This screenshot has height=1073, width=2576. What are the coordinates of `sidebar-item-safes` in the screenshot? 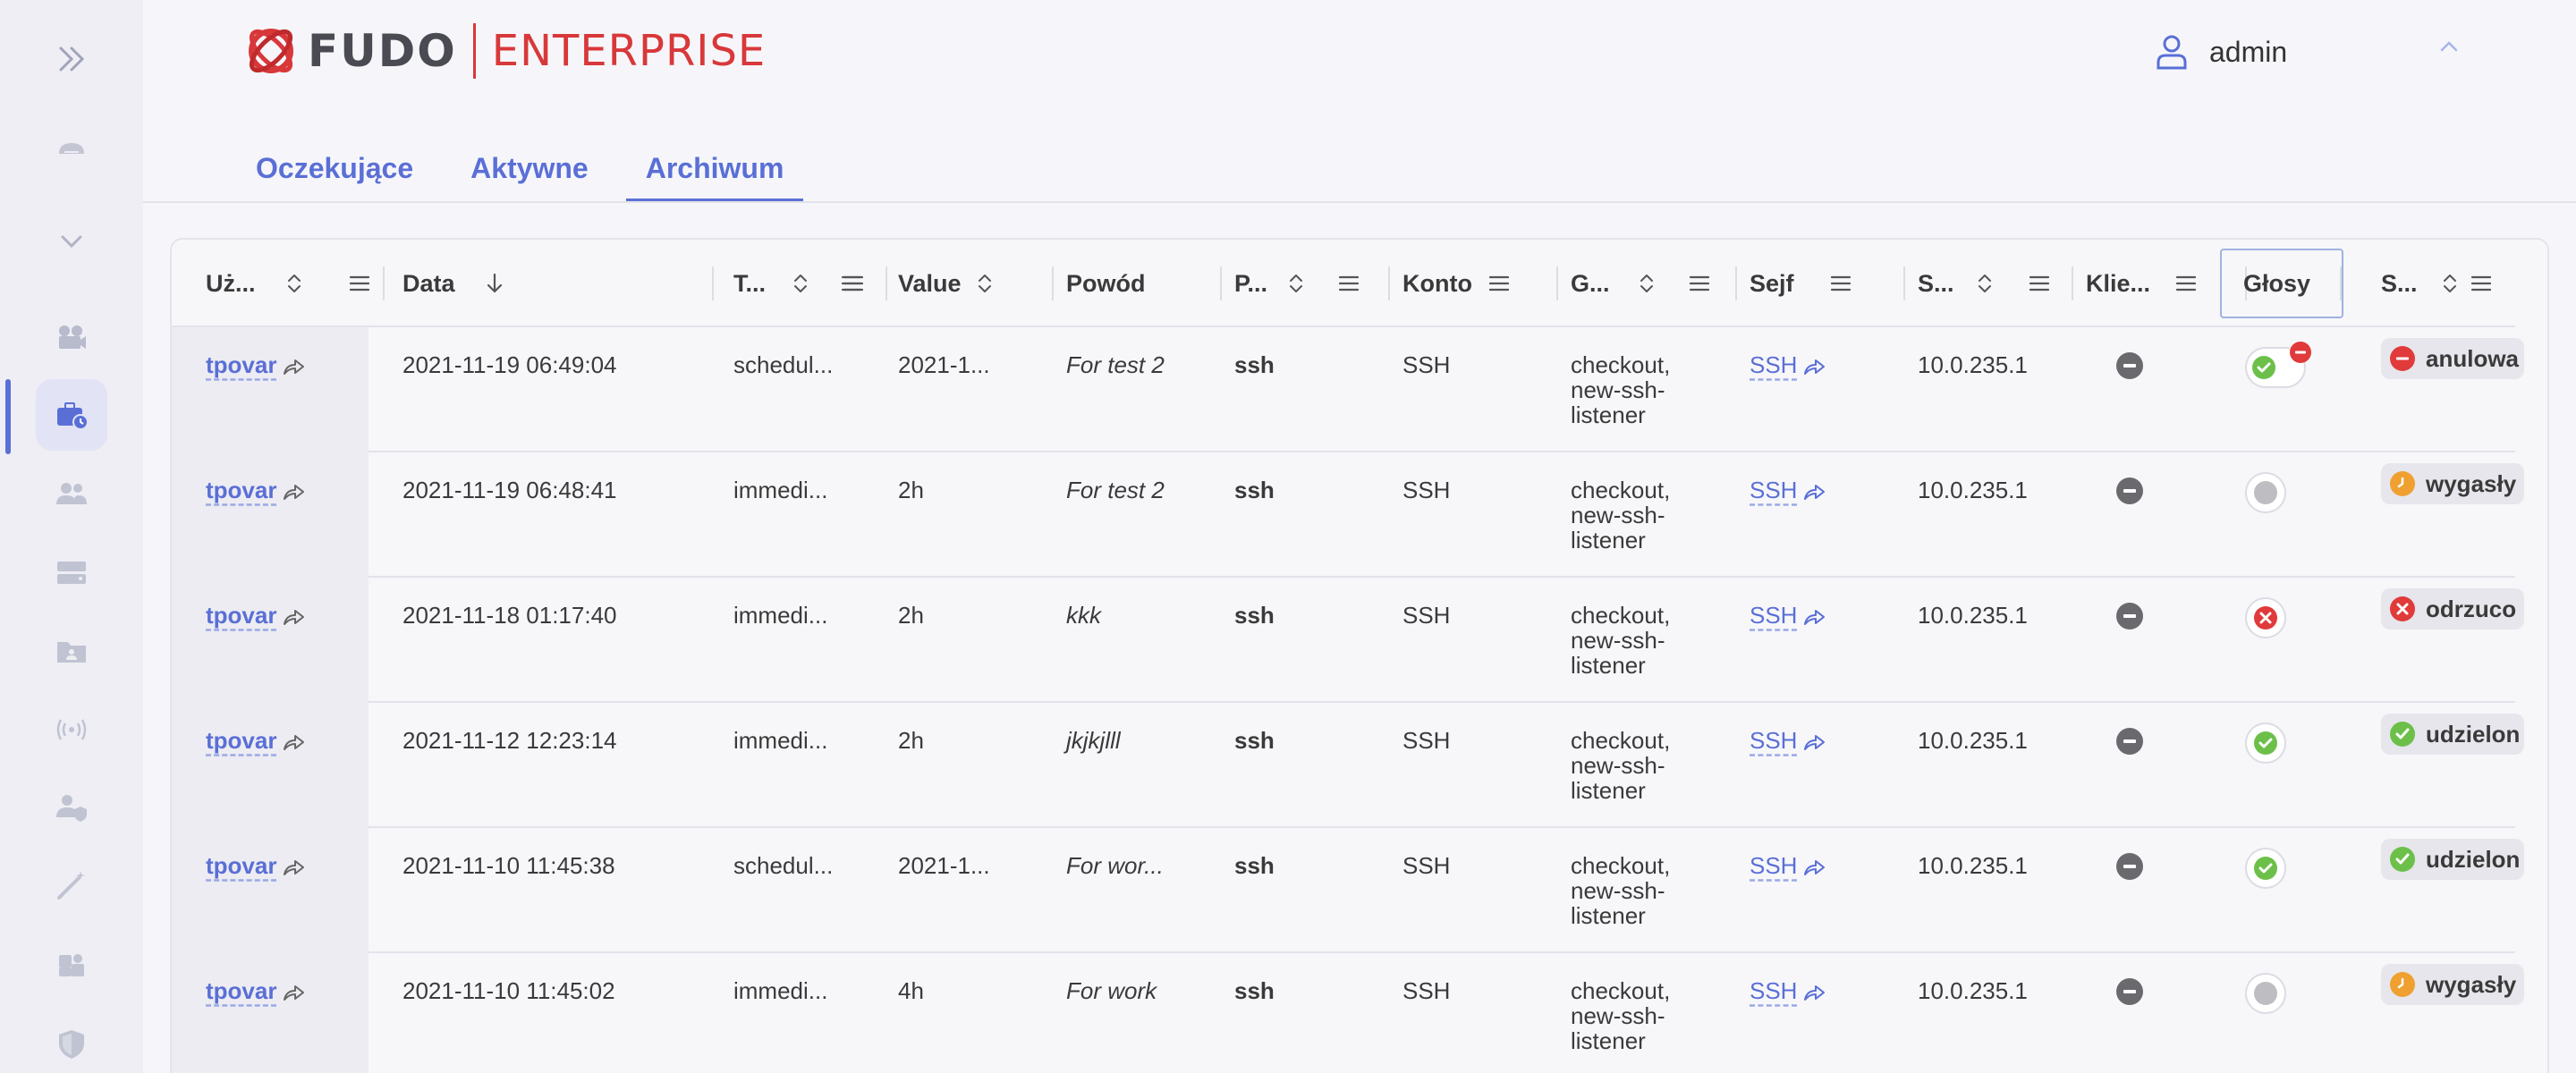 It's located at (71, 651).